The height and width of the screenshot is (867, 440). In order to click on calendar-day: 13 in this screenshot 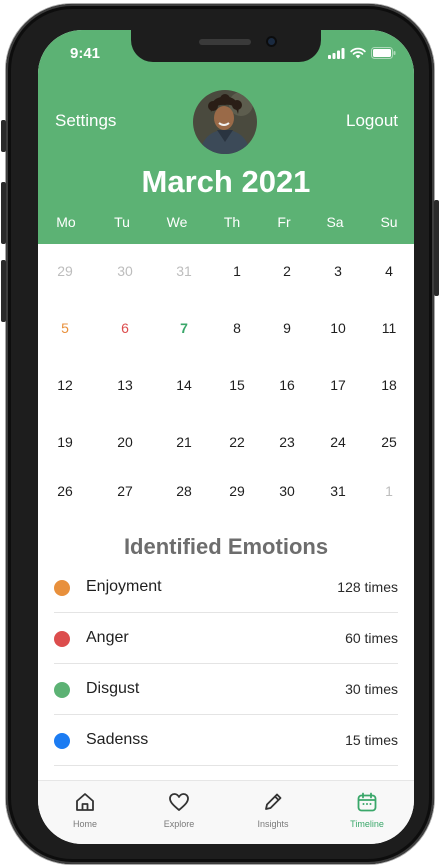, I will do `click(125, 385)`.